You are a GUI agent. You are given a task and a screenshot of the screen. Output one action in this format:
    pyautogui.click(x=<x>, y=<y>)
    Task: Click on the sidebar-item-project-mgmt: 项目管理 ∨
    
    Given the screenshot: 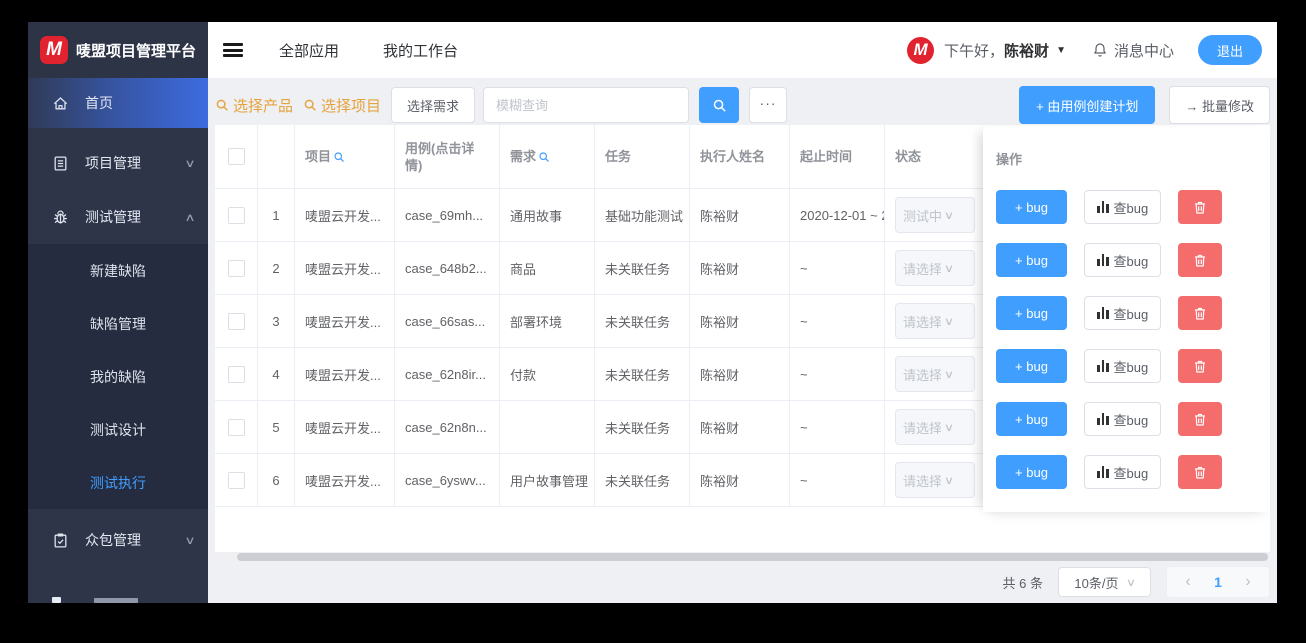 What is the action you would take?
    pyautogui.click(x=118, y=163)
    